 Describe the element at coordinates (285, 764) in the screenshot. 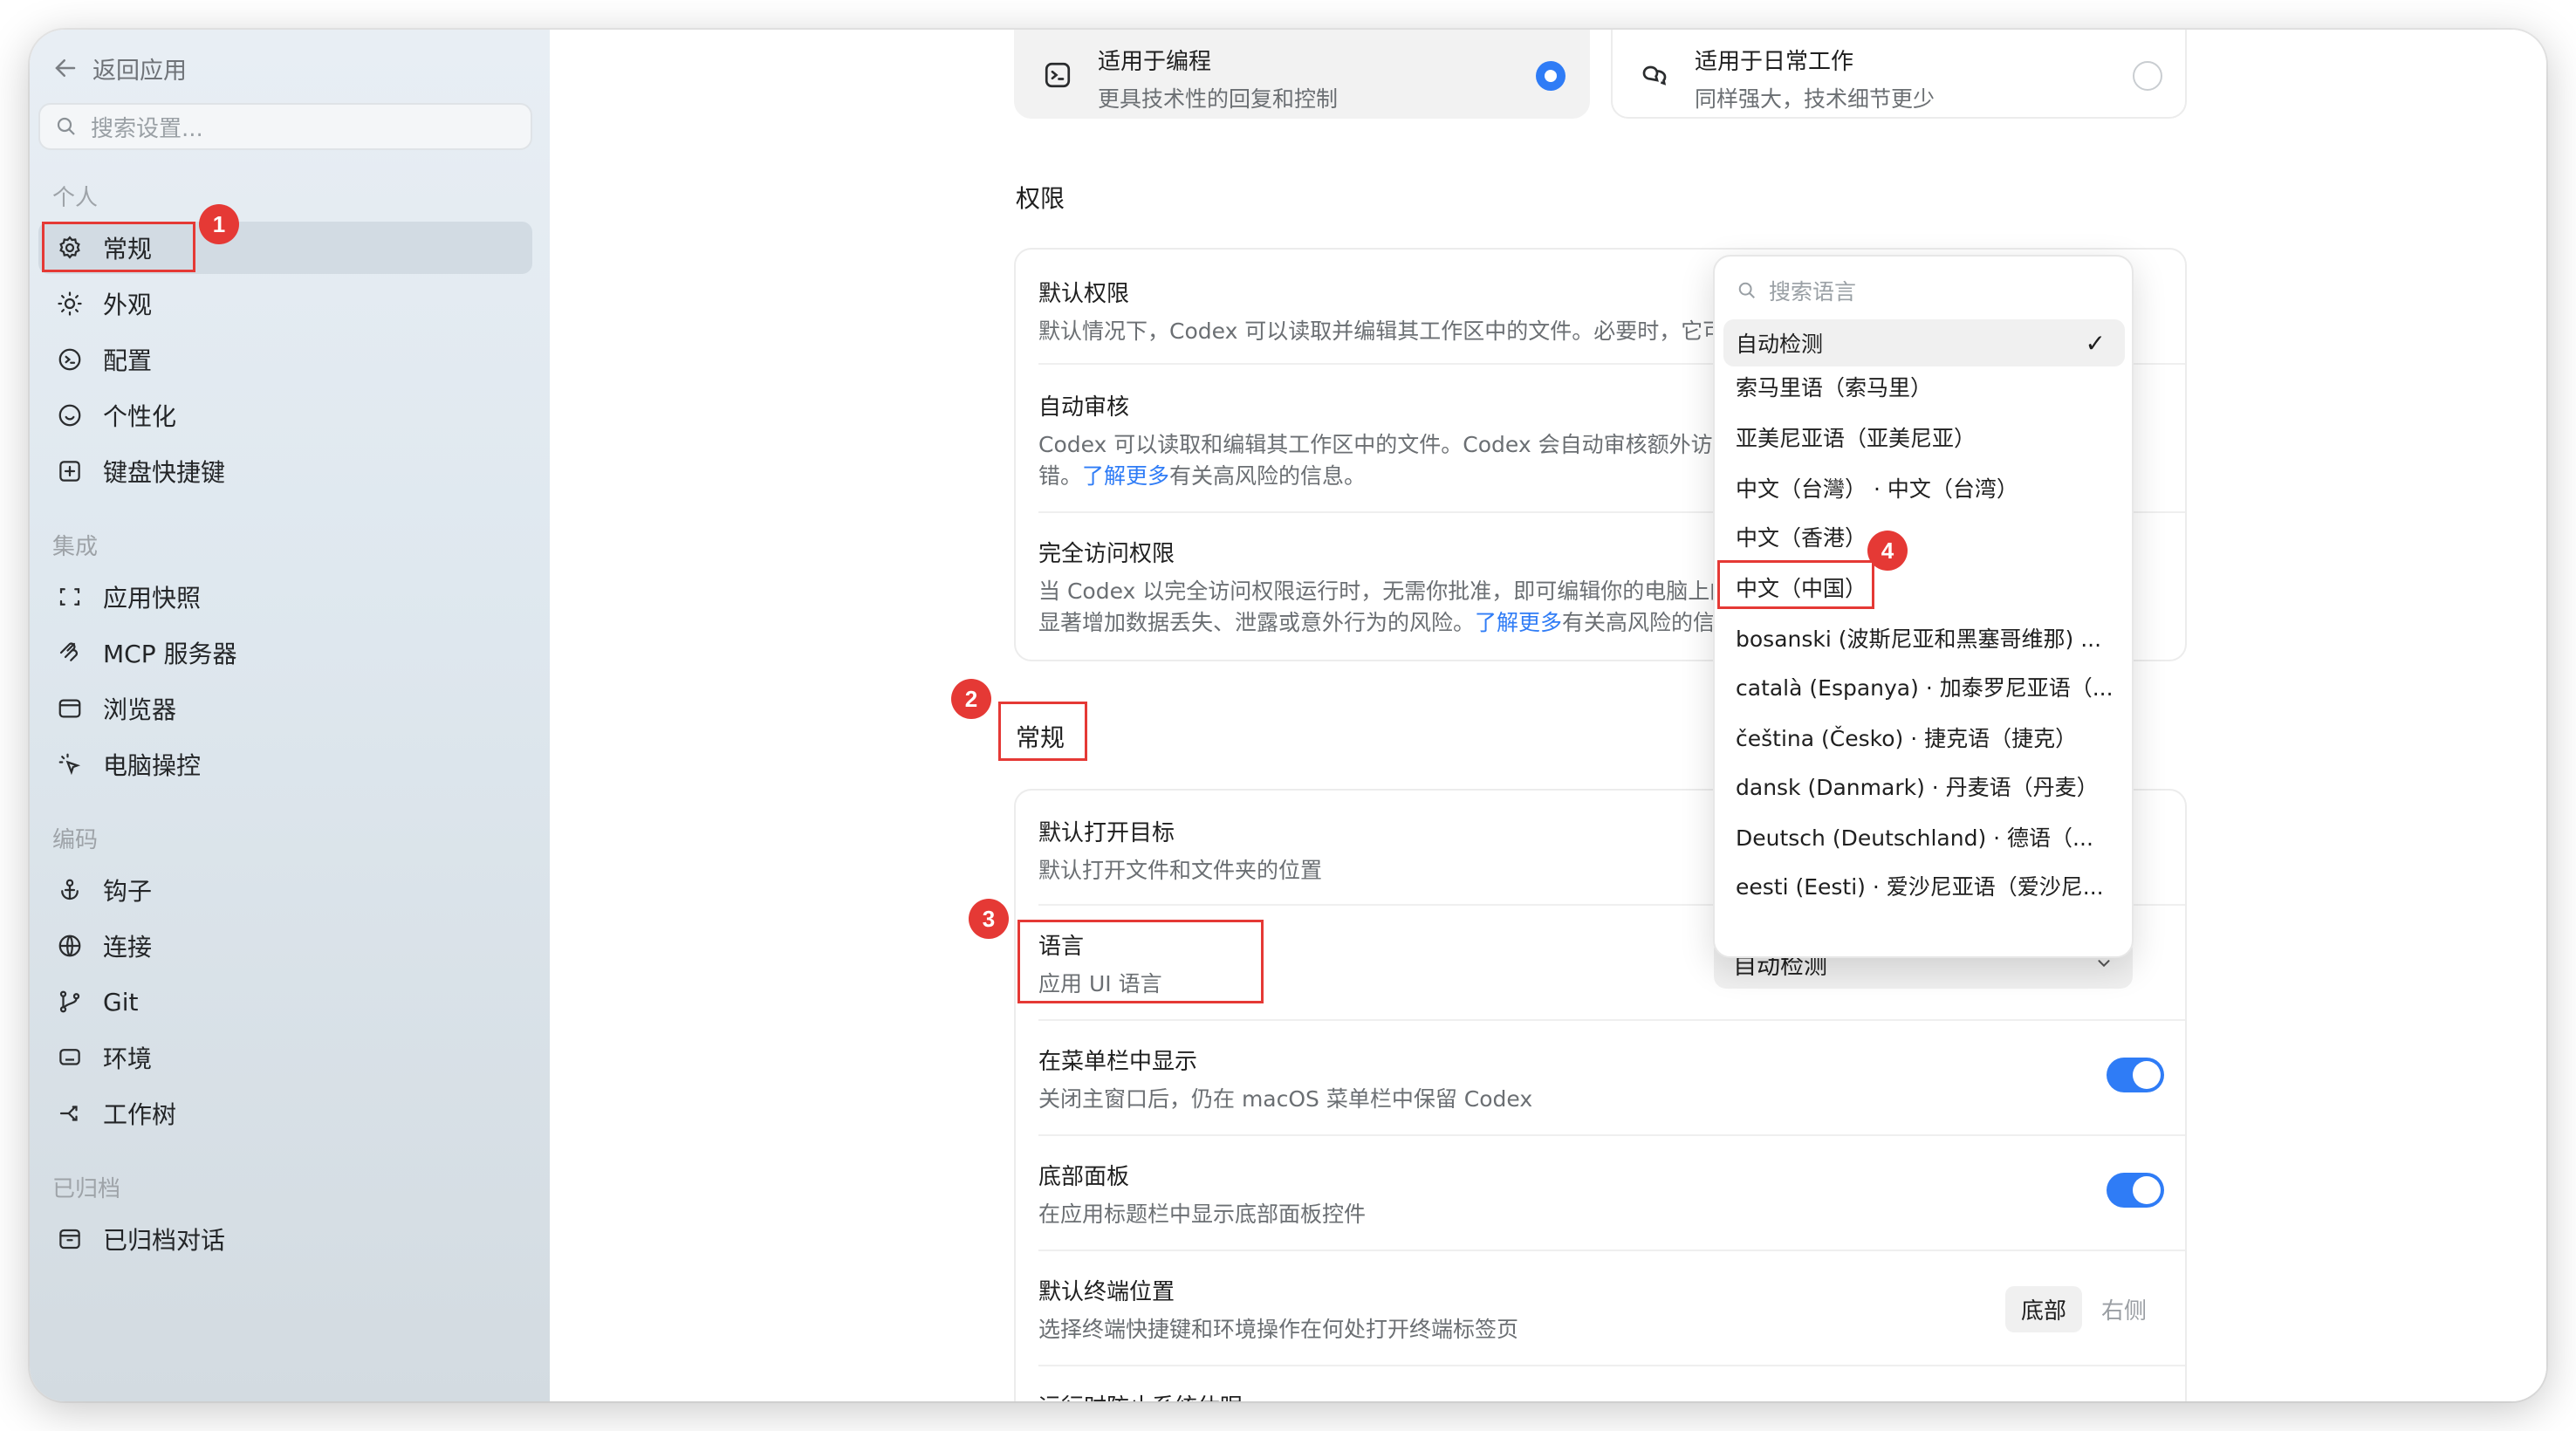

I see `sidebar-item-computer: 电脑操控` at that location.